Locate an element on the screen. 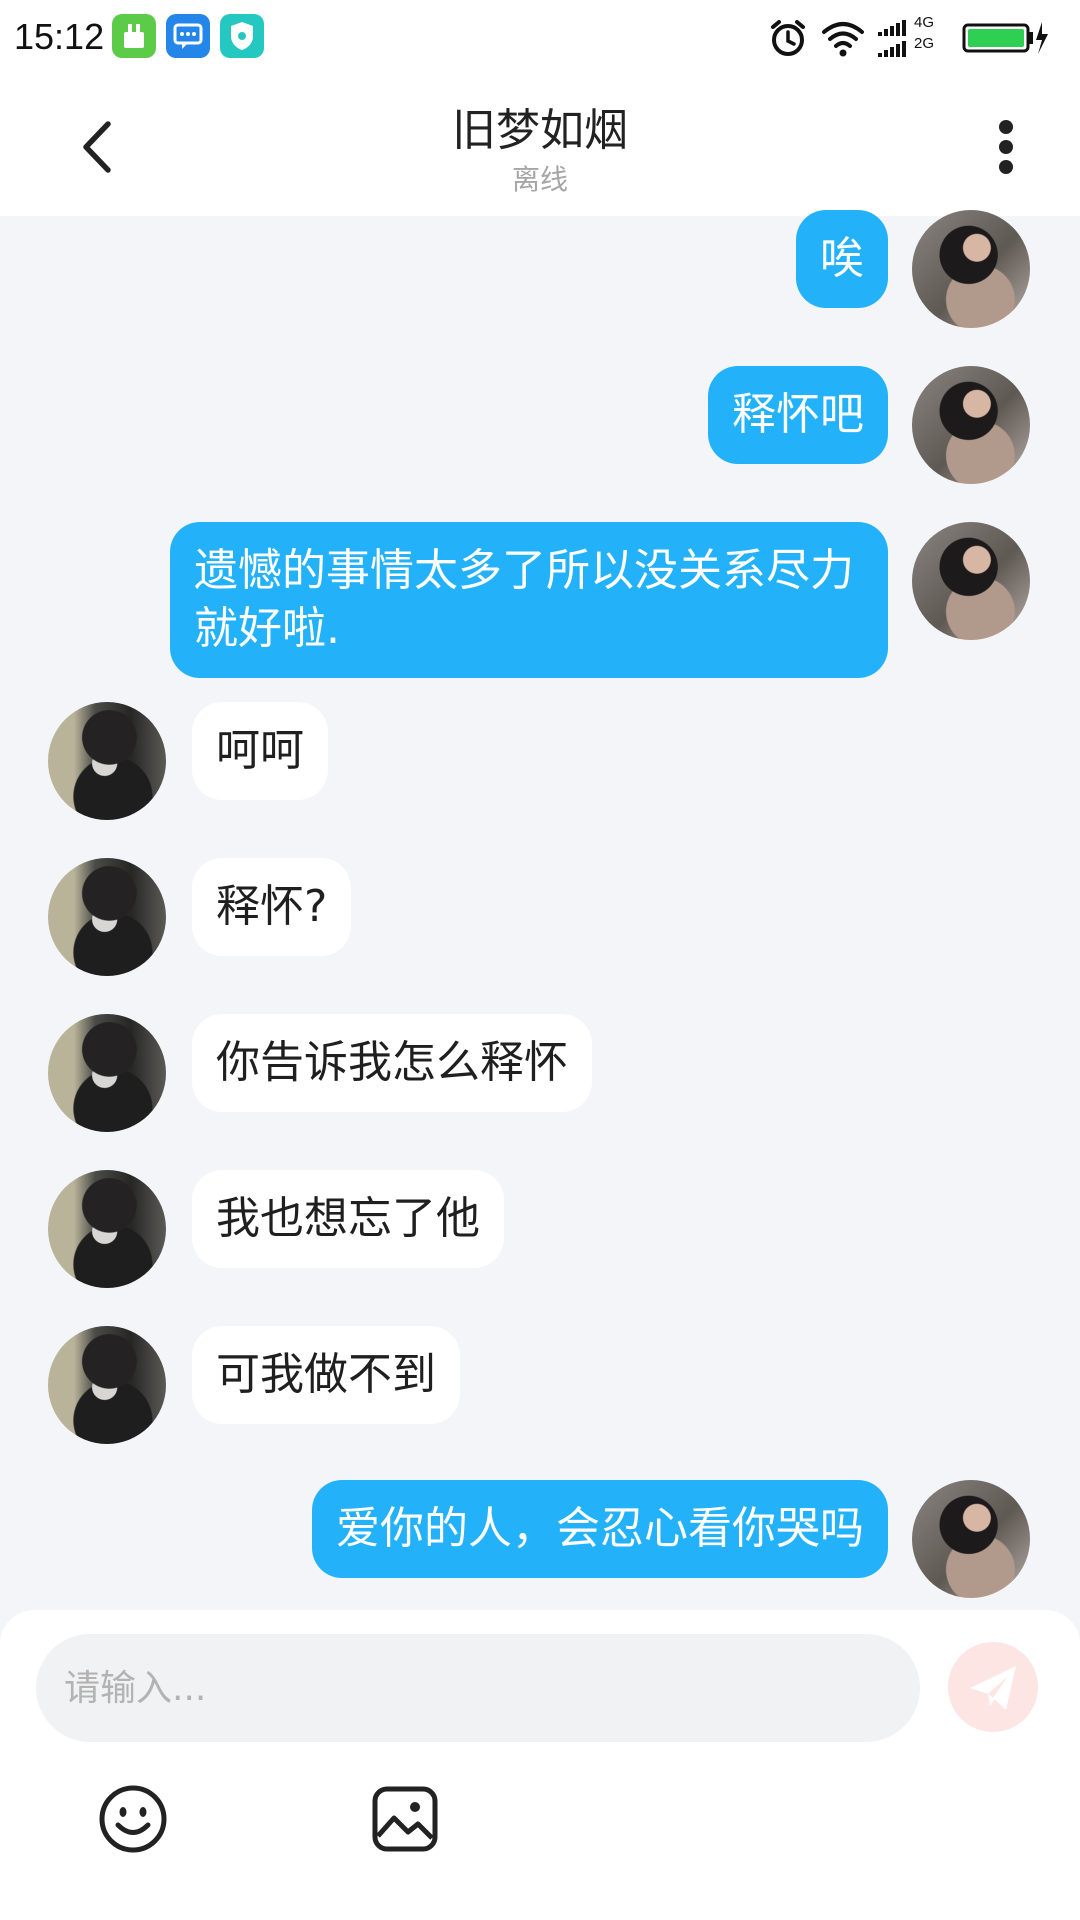 This screenshot has height=1920, width=1080. contact-status: 离线 is located at coordinates (539, 179).